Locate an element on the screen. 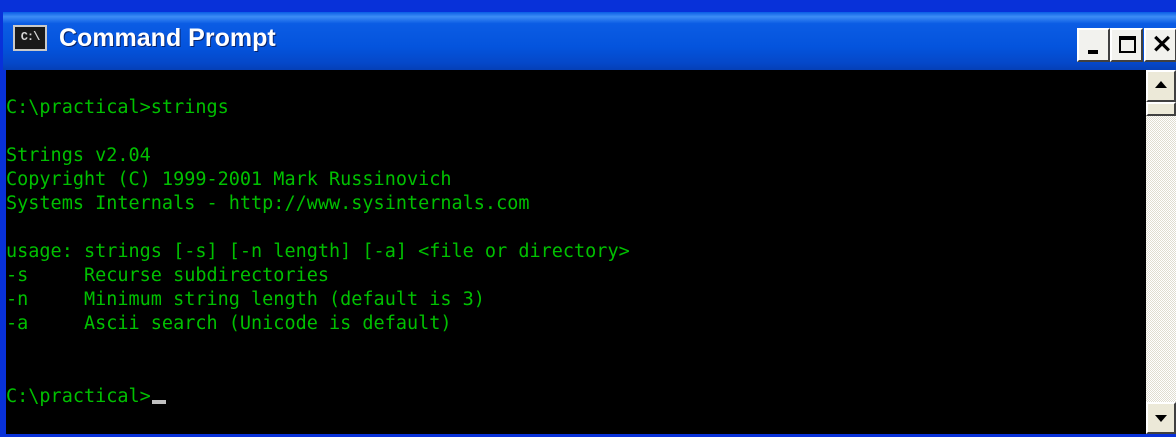  scroll-thumb is located at coordinates (1161, 109).